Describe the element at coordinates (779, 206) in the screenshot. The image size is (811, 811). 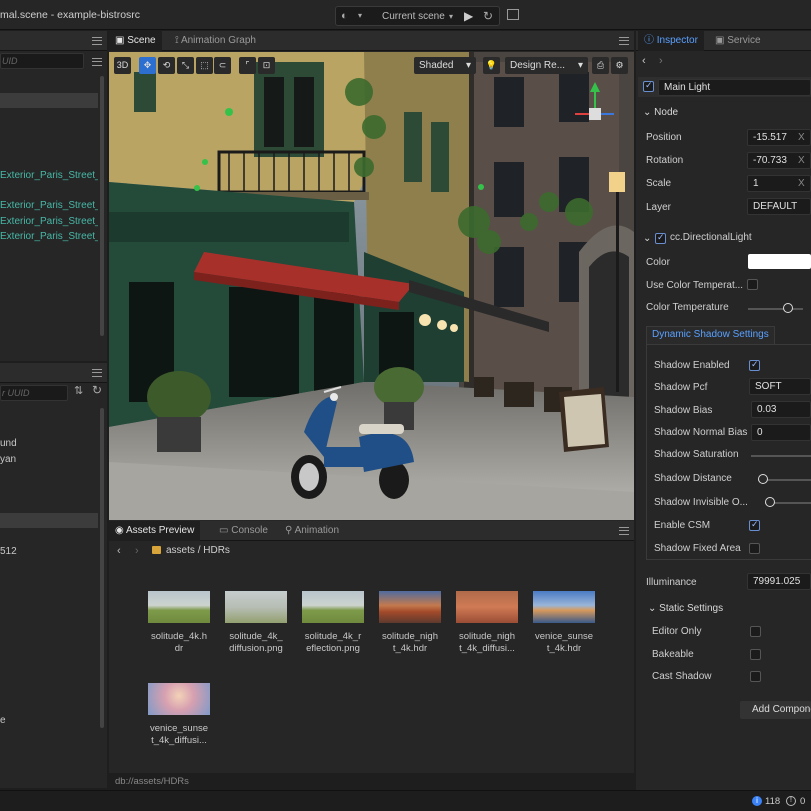
I see `layer-select: DEFAULT` at that location.